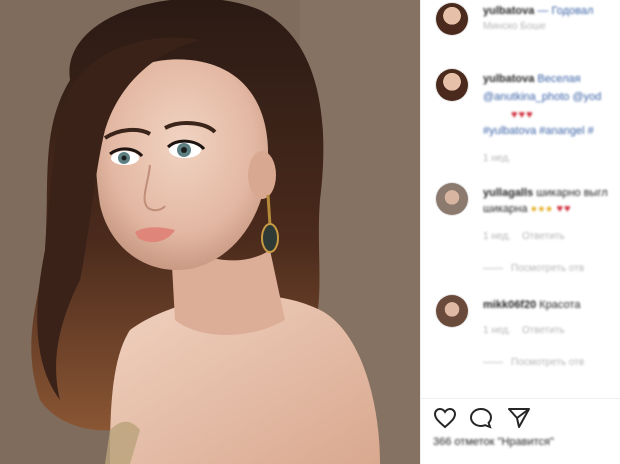  I want to click on comment-text: шикарно выгл, so click(572, 193).